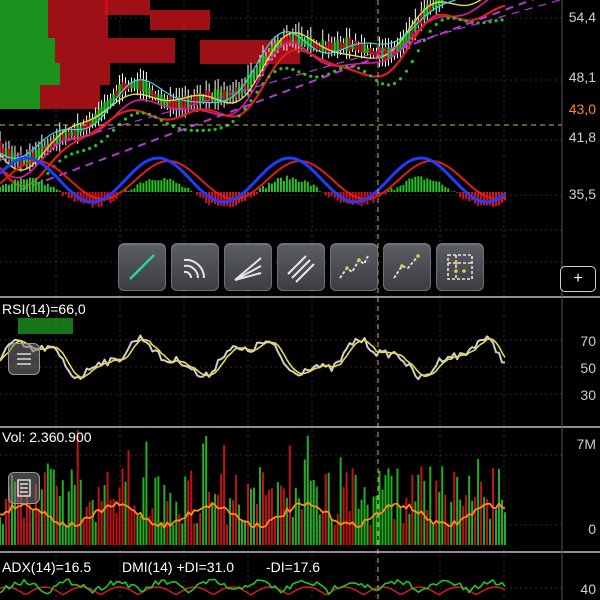  What do you see at coordinates (24, 359) in the screenshot?
I see `rsi-settings-button` at bounding box center [24, 359].